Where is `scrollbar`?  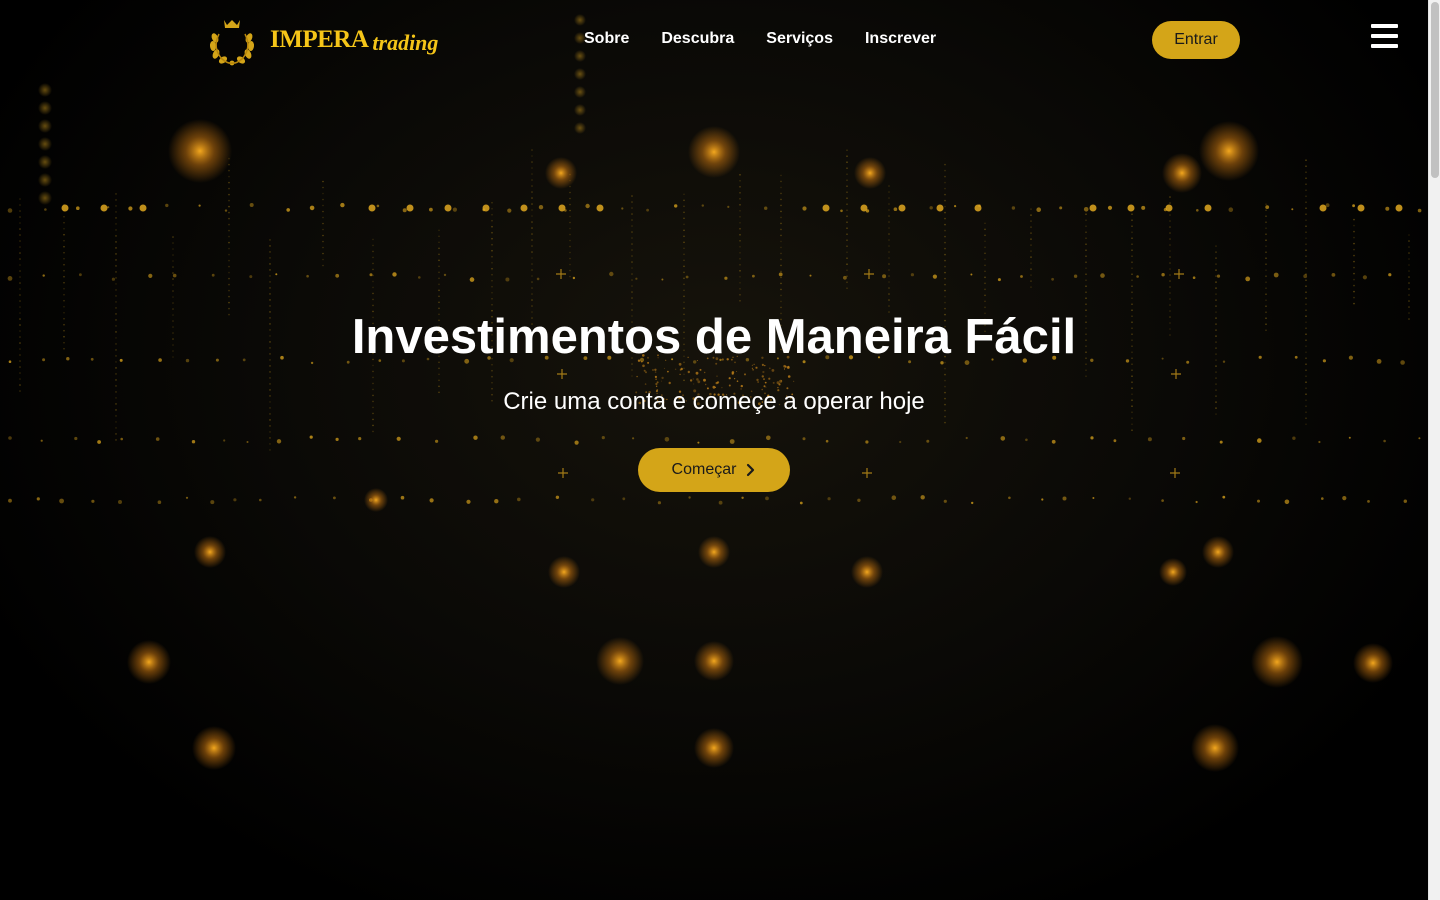 scrollbar is located at coordinates (1434, 450).